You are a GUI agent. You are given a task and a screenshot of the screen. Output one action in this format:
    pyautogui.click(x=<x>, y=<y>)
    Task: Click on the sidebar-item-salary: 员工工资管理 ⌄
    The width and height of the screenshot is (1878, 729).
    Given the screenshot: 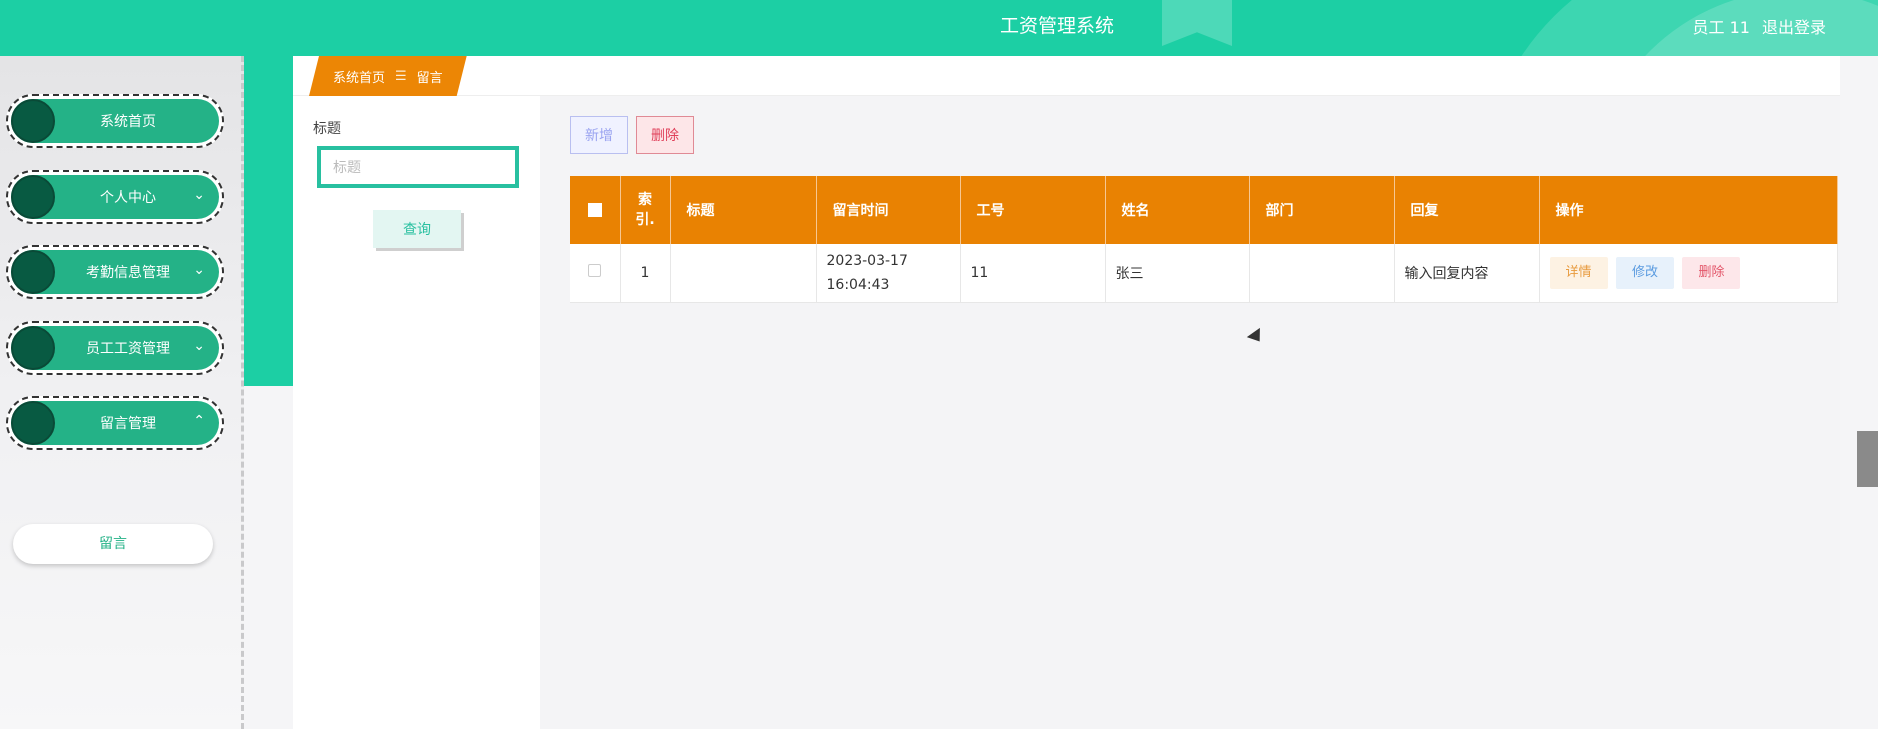 What is the action you would take?
    pyautogui.click(x=115, y=348)
    